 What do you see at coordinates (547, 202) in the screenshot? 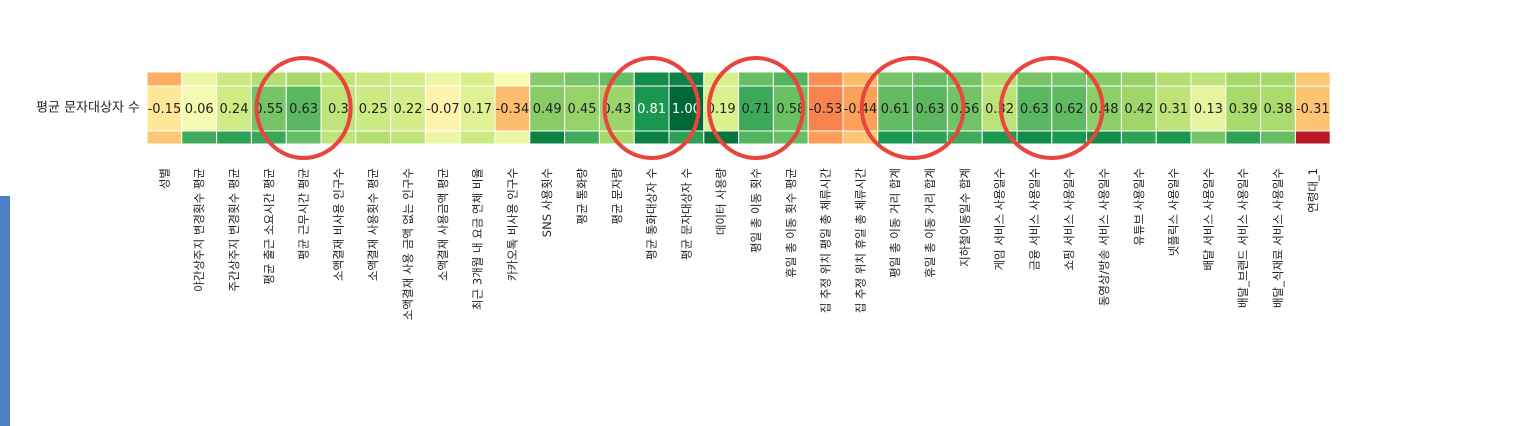
I see `column-label: SNS 사용횟수` at bounding box center [547, 202].